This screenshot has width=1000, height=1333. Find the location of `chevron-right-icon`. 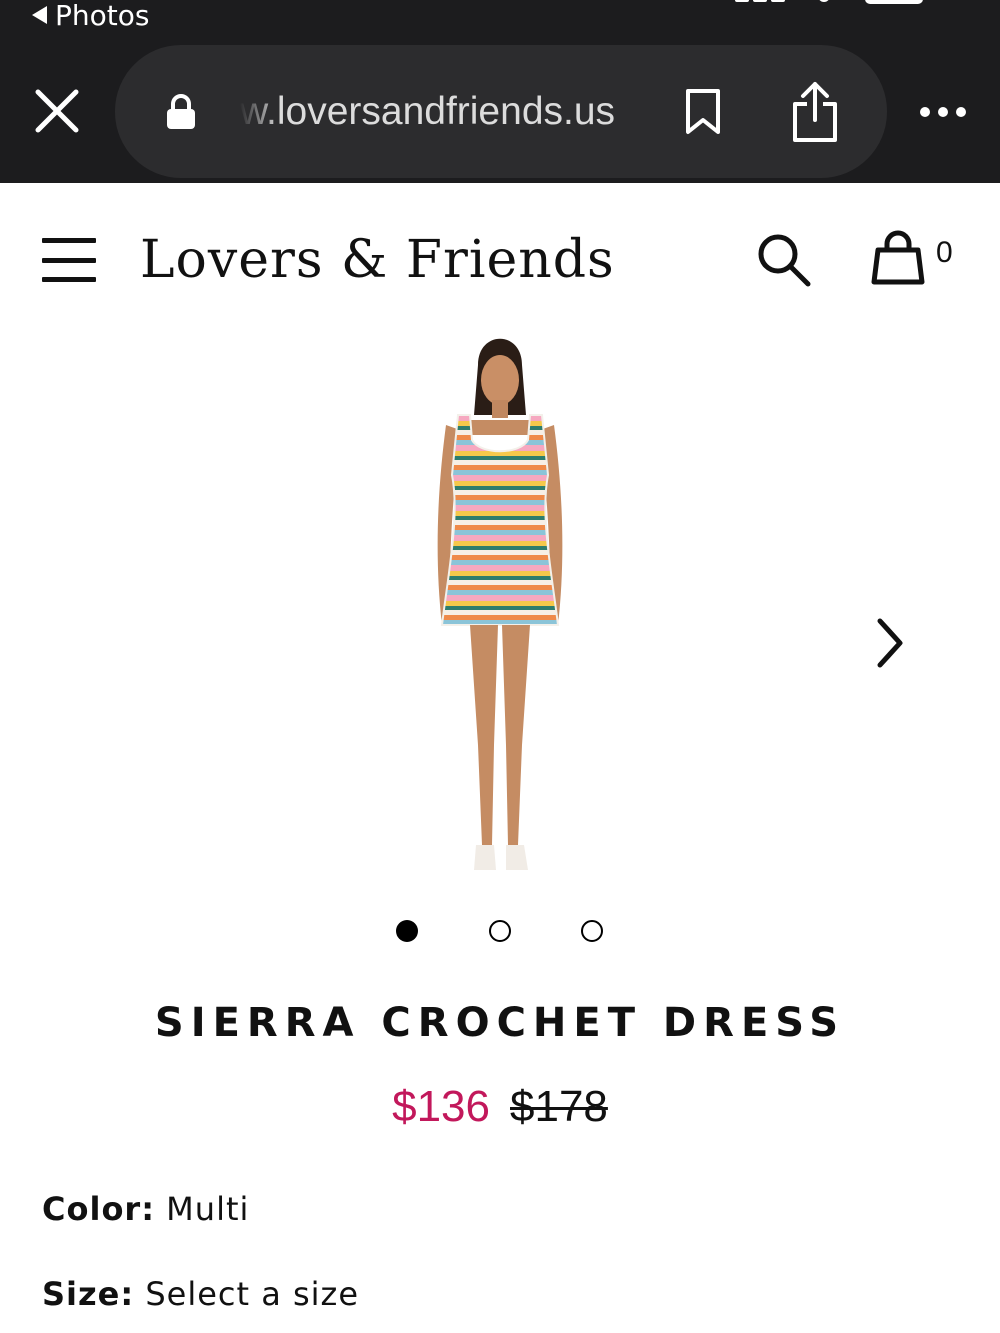

chevron-right-icon is located at coordinates (890, 643).